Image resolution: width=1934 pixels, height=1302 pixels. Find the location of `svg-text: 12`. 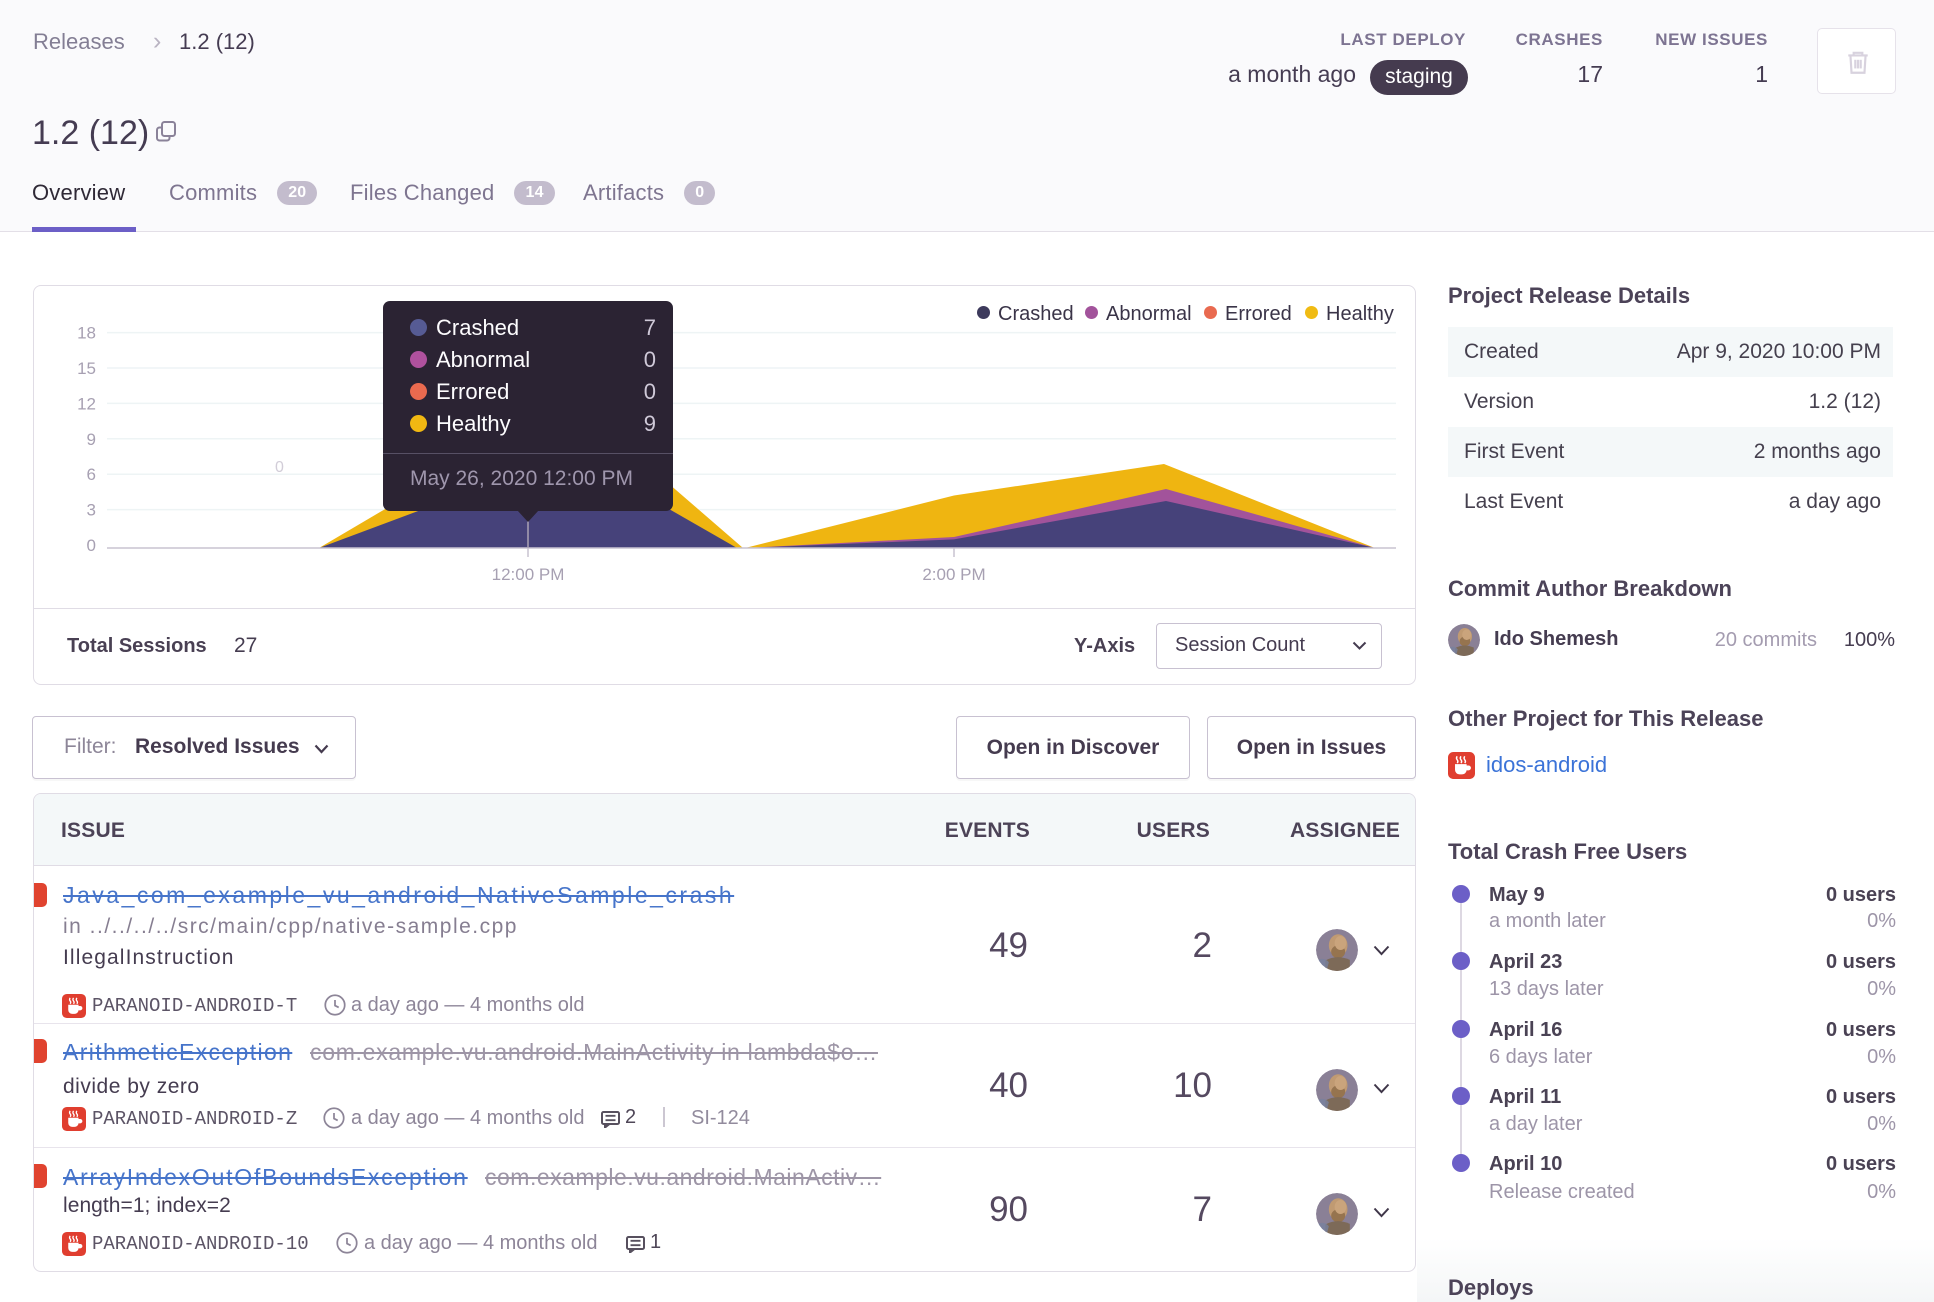

svg-text: 12 is located at coordinates (86, 403).